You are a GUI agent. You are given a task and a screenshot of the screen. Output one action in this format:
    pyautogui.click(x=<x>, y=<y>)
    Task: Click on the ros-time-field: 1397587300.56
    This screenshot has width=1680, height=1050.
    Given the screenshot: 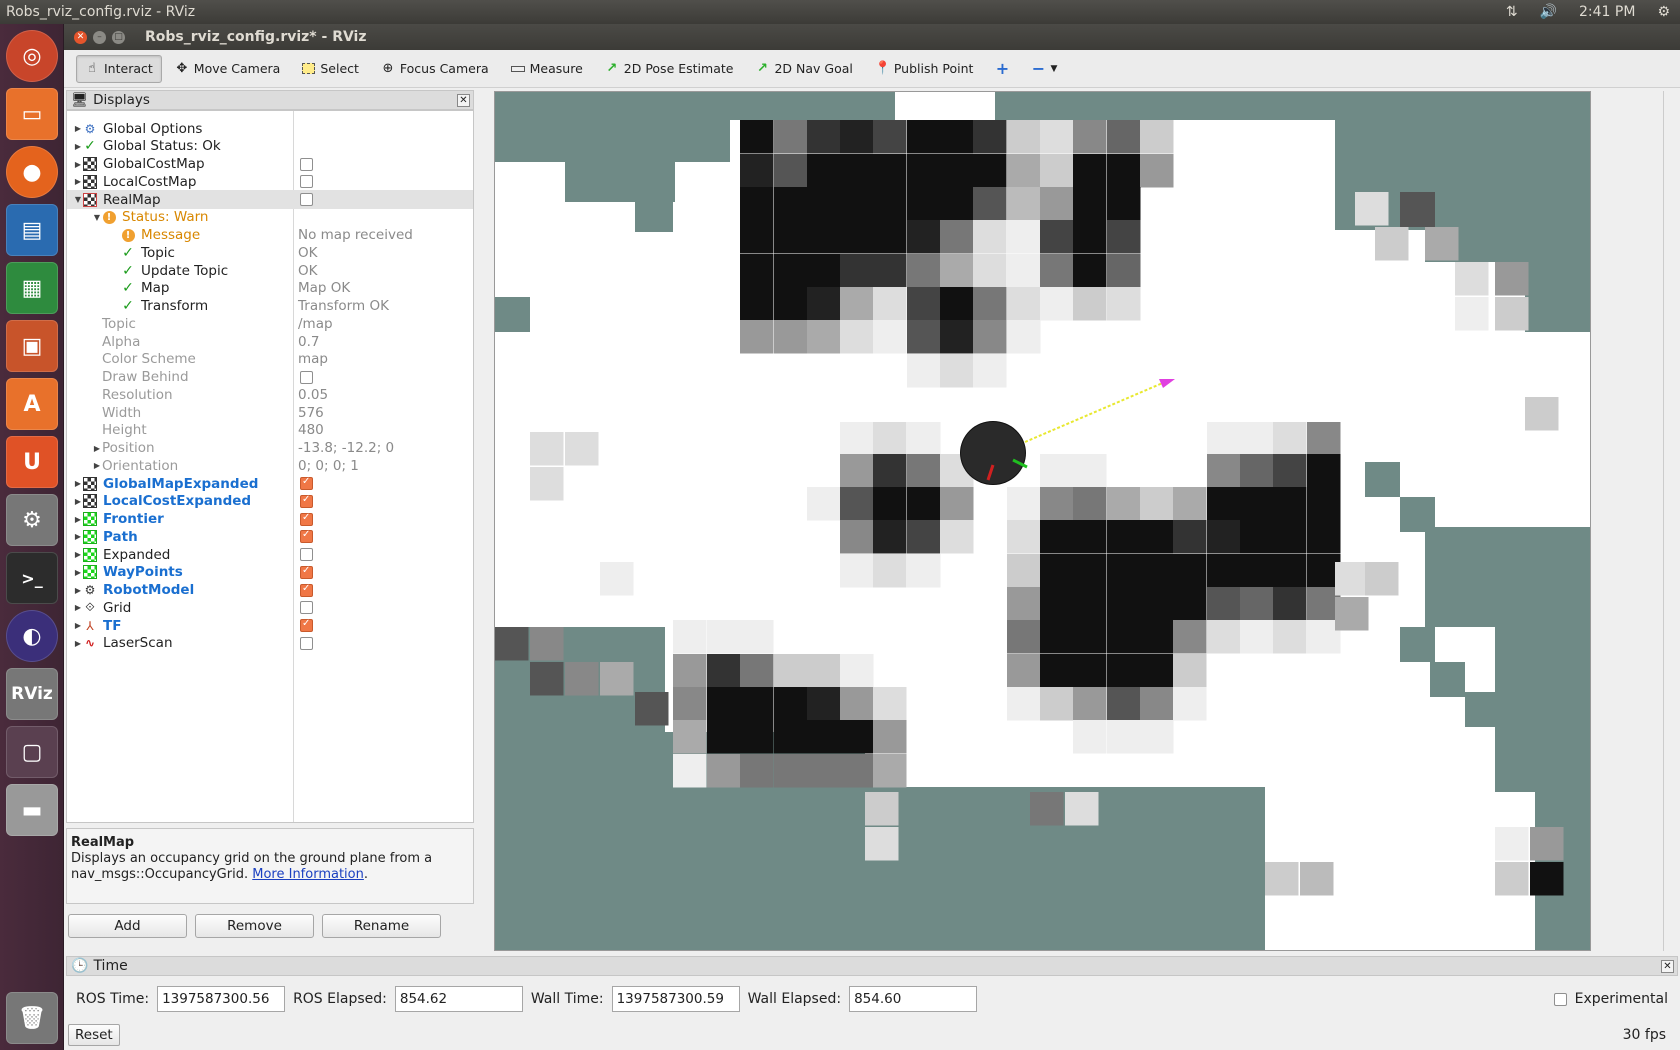 What is the action you would take?
    pyautogui.click(x=221, y=999)
    